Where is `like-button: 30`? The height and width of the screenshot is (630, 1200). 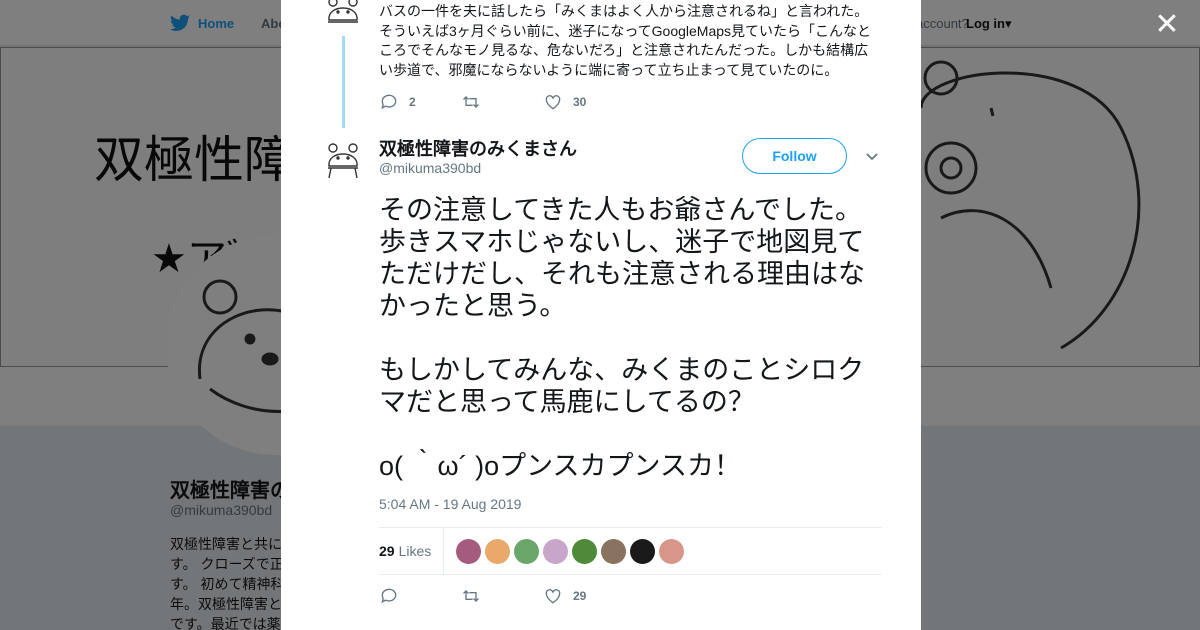
like-button: 30 is located at coordinates (584, 102).